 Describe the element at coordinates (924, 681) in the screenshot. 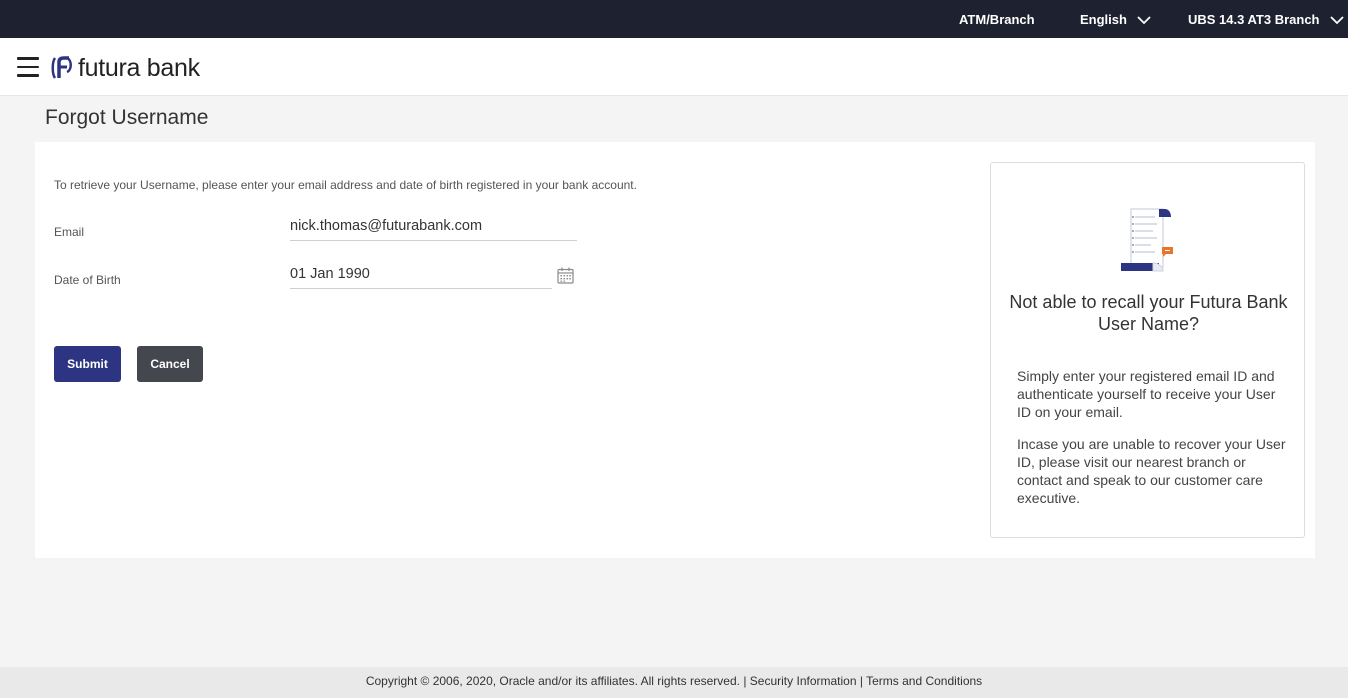

I see `terms-conditions-link: Terms and Conditions` at that location.